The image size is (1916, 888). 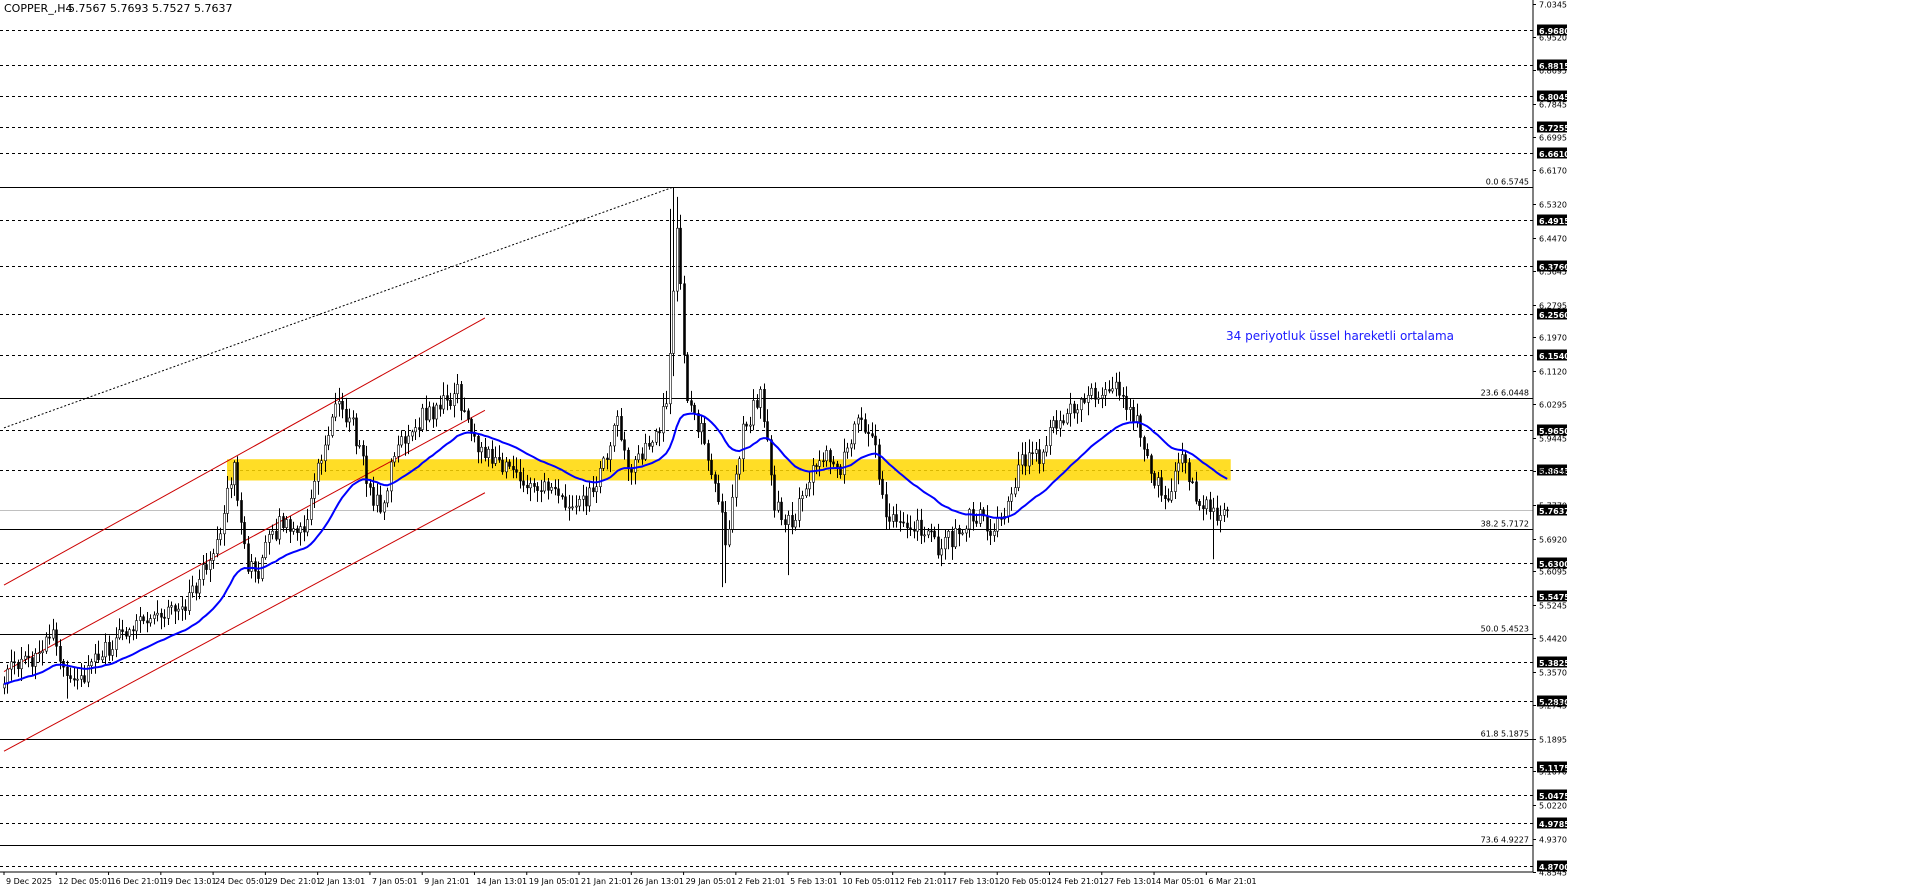 I want to click on fib-level-label: 50.0 5.4523, so click(x=1505, y=629).